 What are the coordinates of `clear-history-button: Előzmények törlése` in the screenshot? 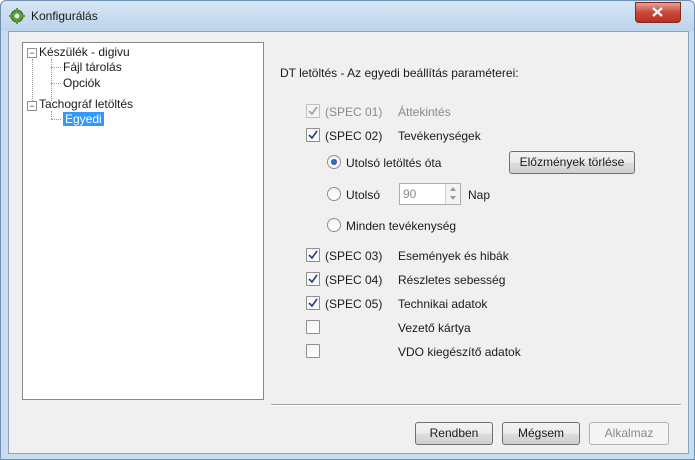 It's located at (572, 162).